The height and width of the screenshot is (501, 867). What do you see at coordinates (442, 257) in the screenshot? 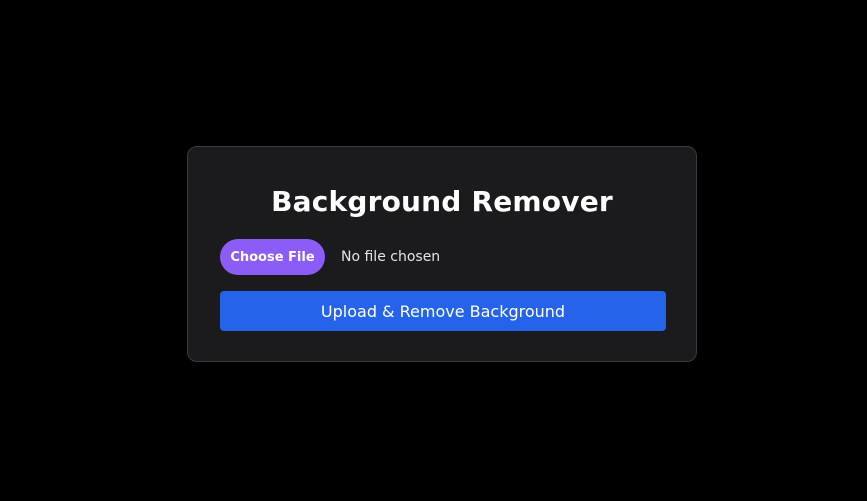
I see `file-input: Choose File No file chosen` at bounding box center [442, 257].